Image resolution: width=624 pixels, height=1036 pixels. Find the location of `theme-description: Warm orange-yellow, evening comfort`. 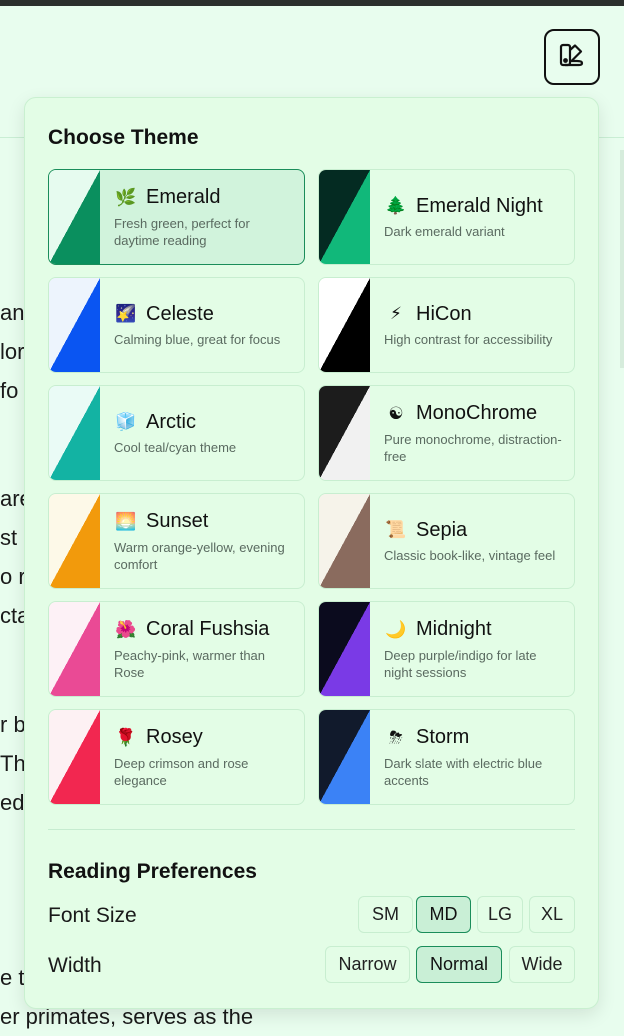

theme-description: Warm orange-yellow, evening comfort is located at coordinates (199, 555).